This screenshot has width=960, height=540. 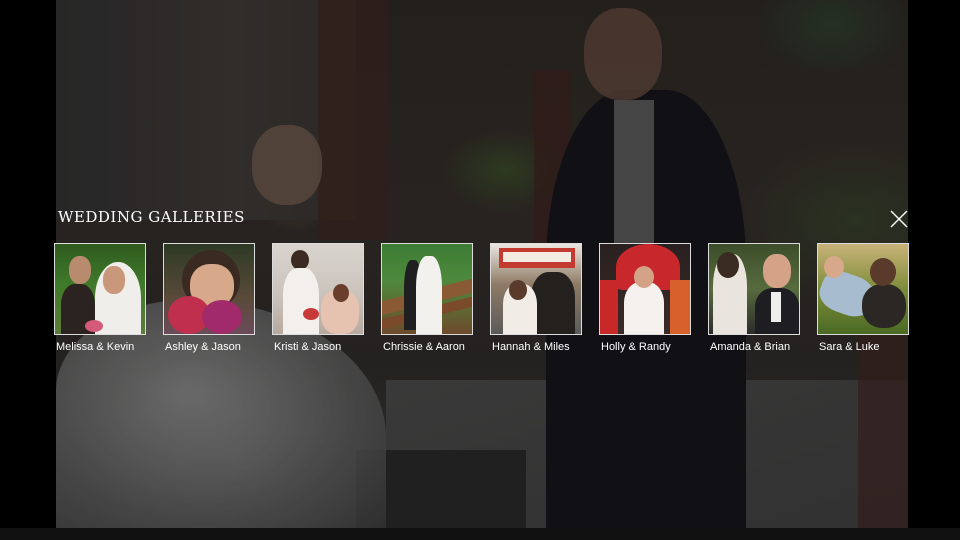 I want to click on gallery-item-kristi-jason: Kristi & Jason, so click(x=318, y=298).